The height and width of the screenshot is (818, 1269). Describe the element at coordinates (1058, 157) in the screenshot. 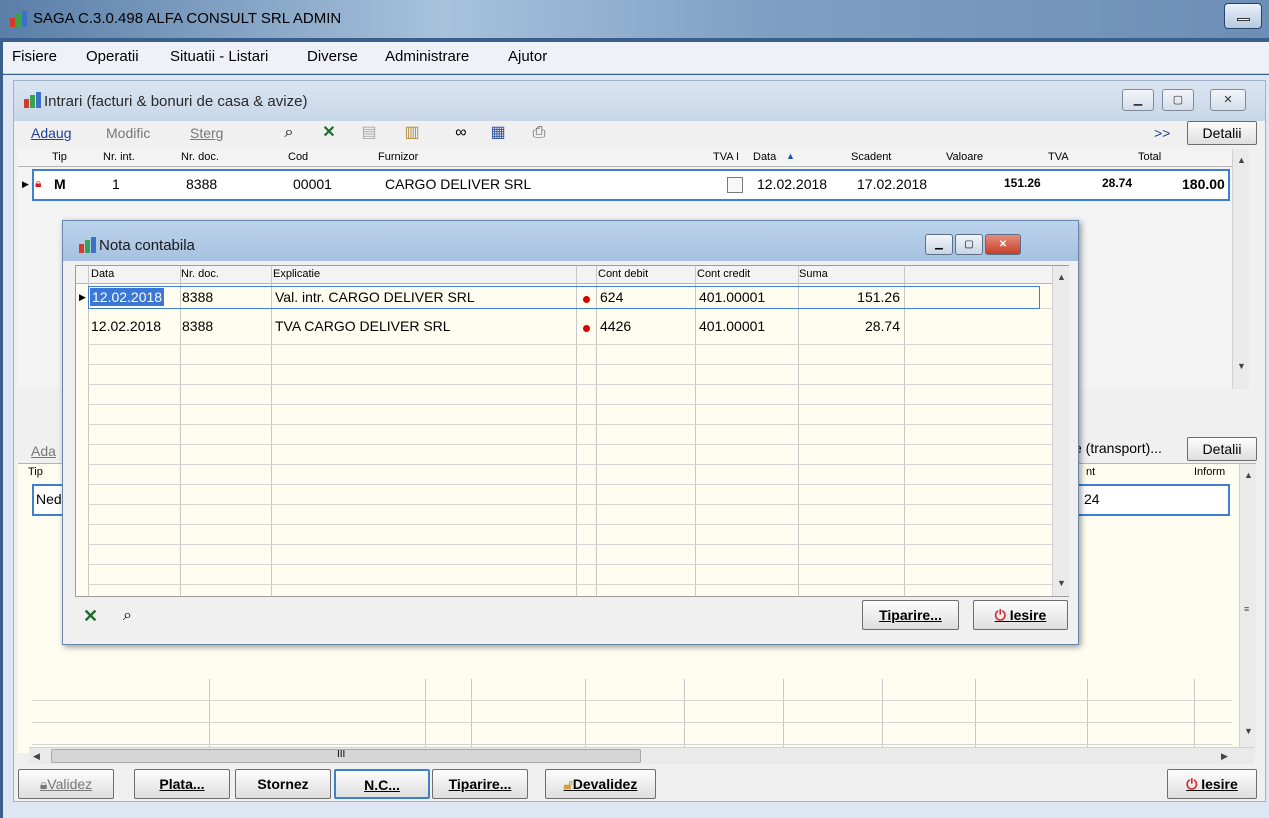

I see `col-tva: TVA` at that location.